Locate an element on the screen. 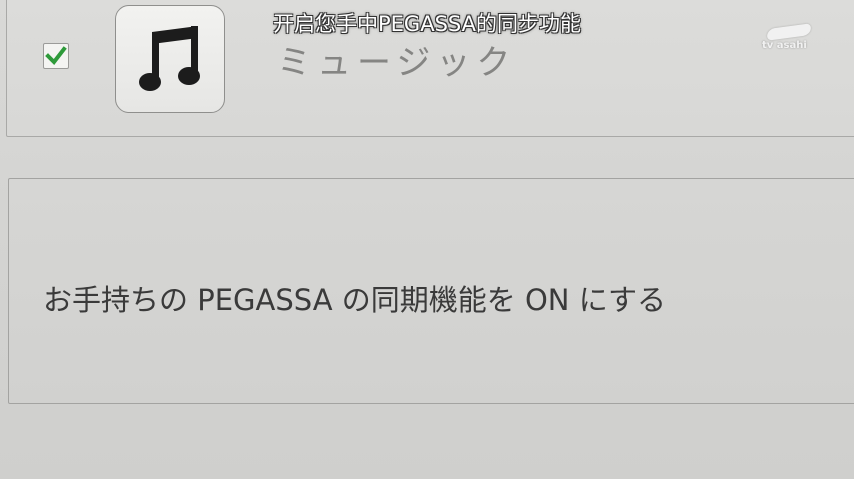  sync-checkbox is located at coordinates (56, 56).